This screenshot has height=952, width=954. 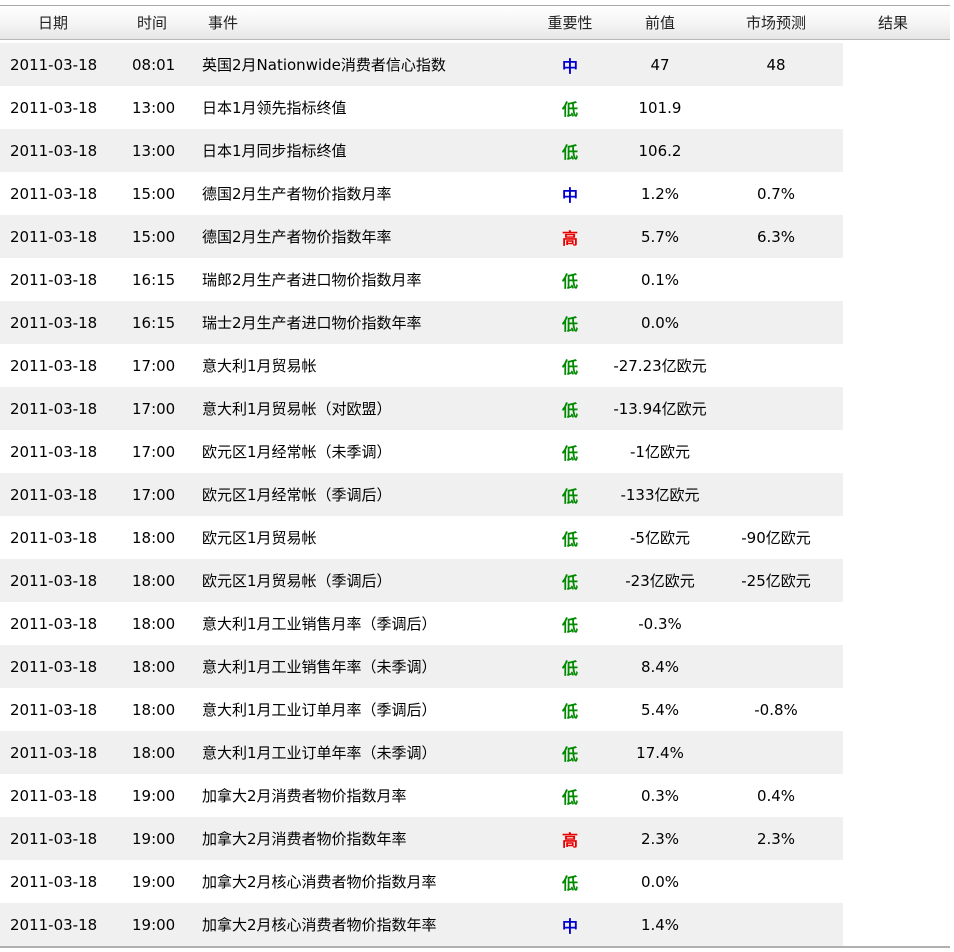 I want to click on row-previous: 0.3%, so click(x=660, y=795).